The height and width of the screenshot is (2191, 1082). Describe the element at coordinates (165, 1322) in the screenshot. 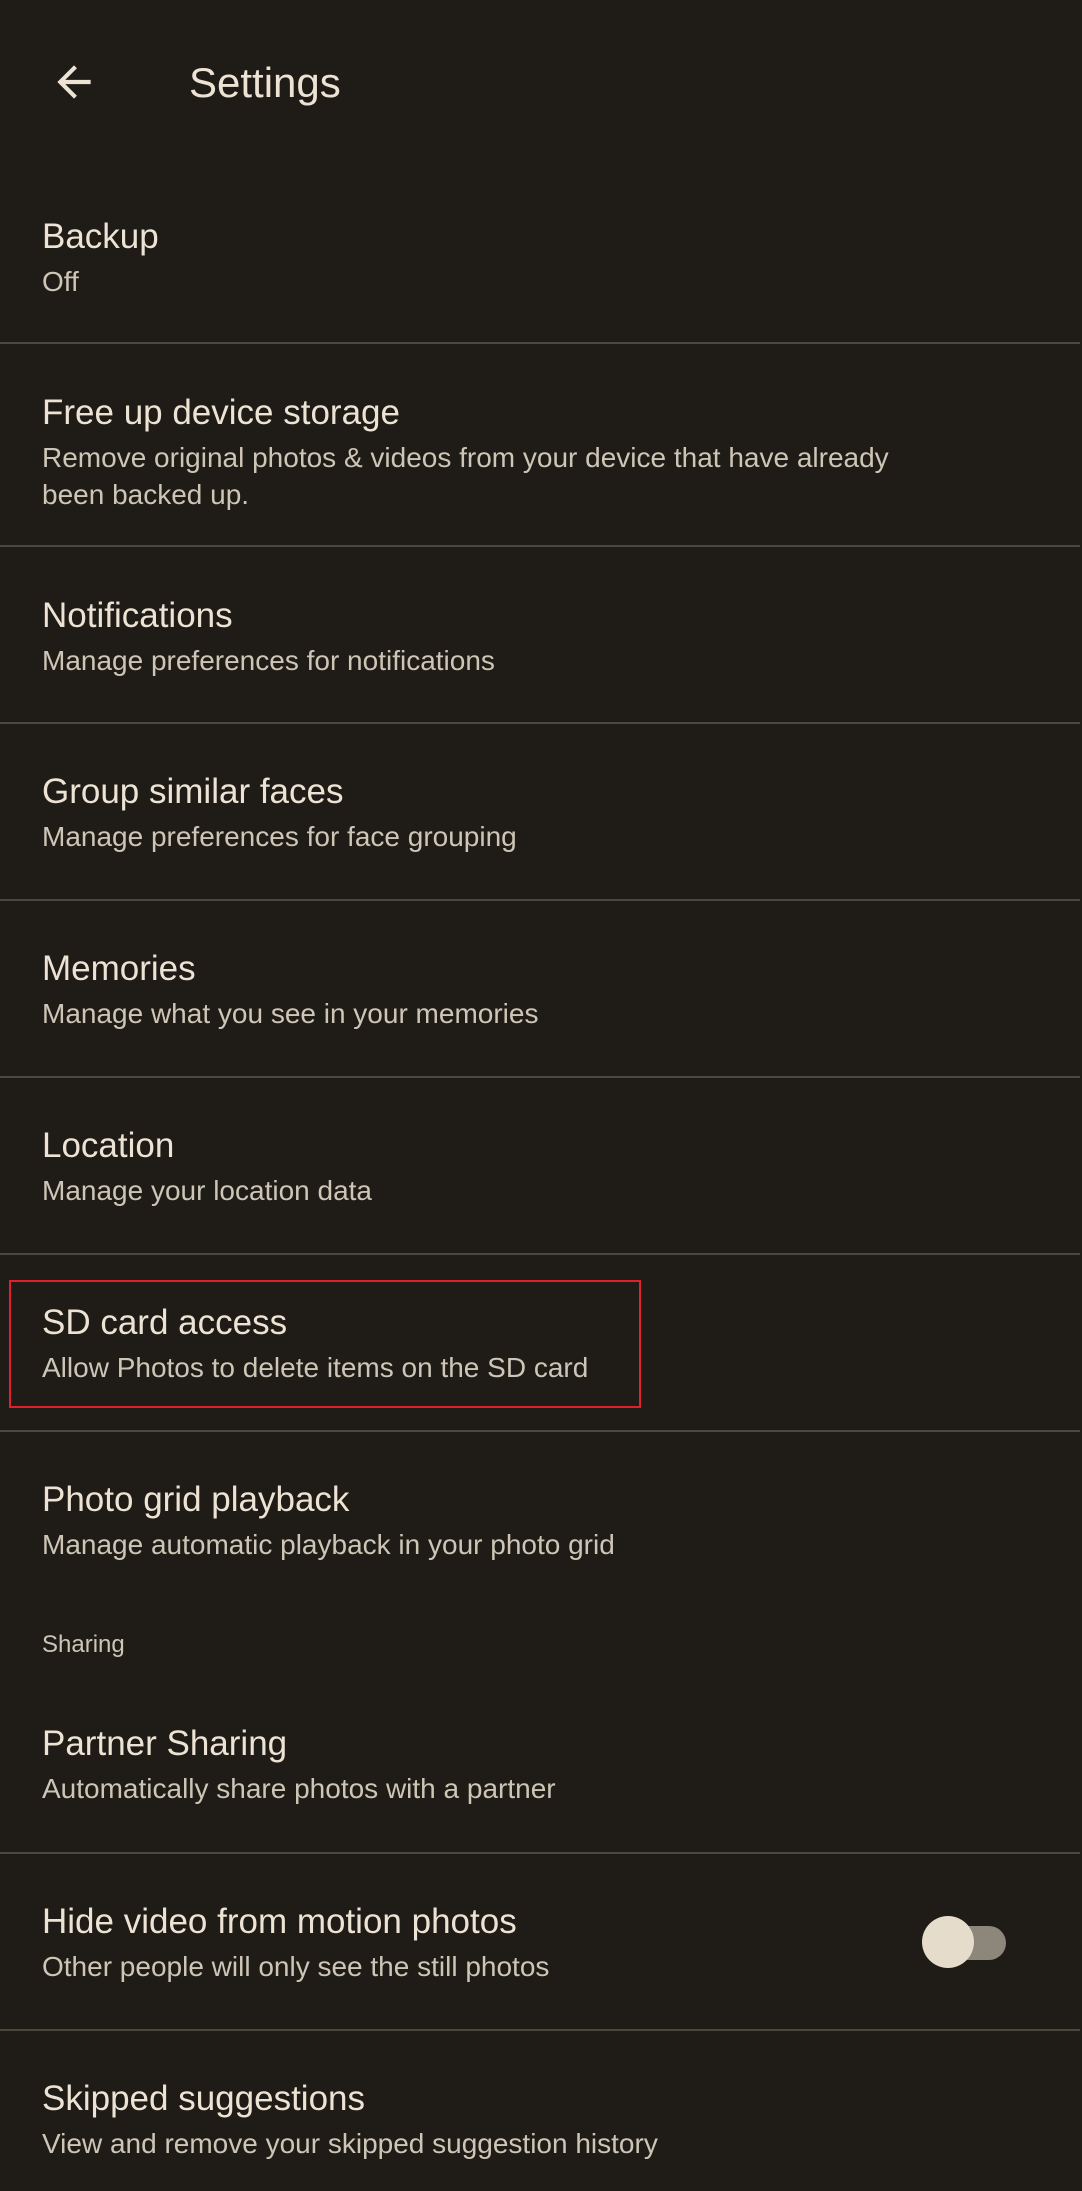

I see `setting-title: SD card access` at that location.